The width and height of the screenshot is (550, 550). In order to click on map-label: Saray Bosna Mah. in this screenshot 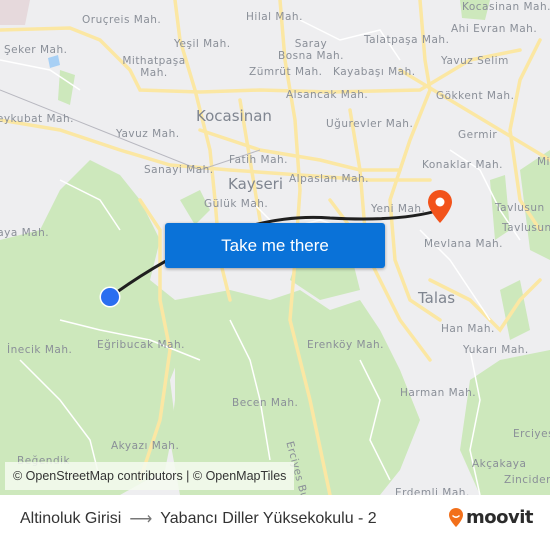, I will do `click(310, 50)`.